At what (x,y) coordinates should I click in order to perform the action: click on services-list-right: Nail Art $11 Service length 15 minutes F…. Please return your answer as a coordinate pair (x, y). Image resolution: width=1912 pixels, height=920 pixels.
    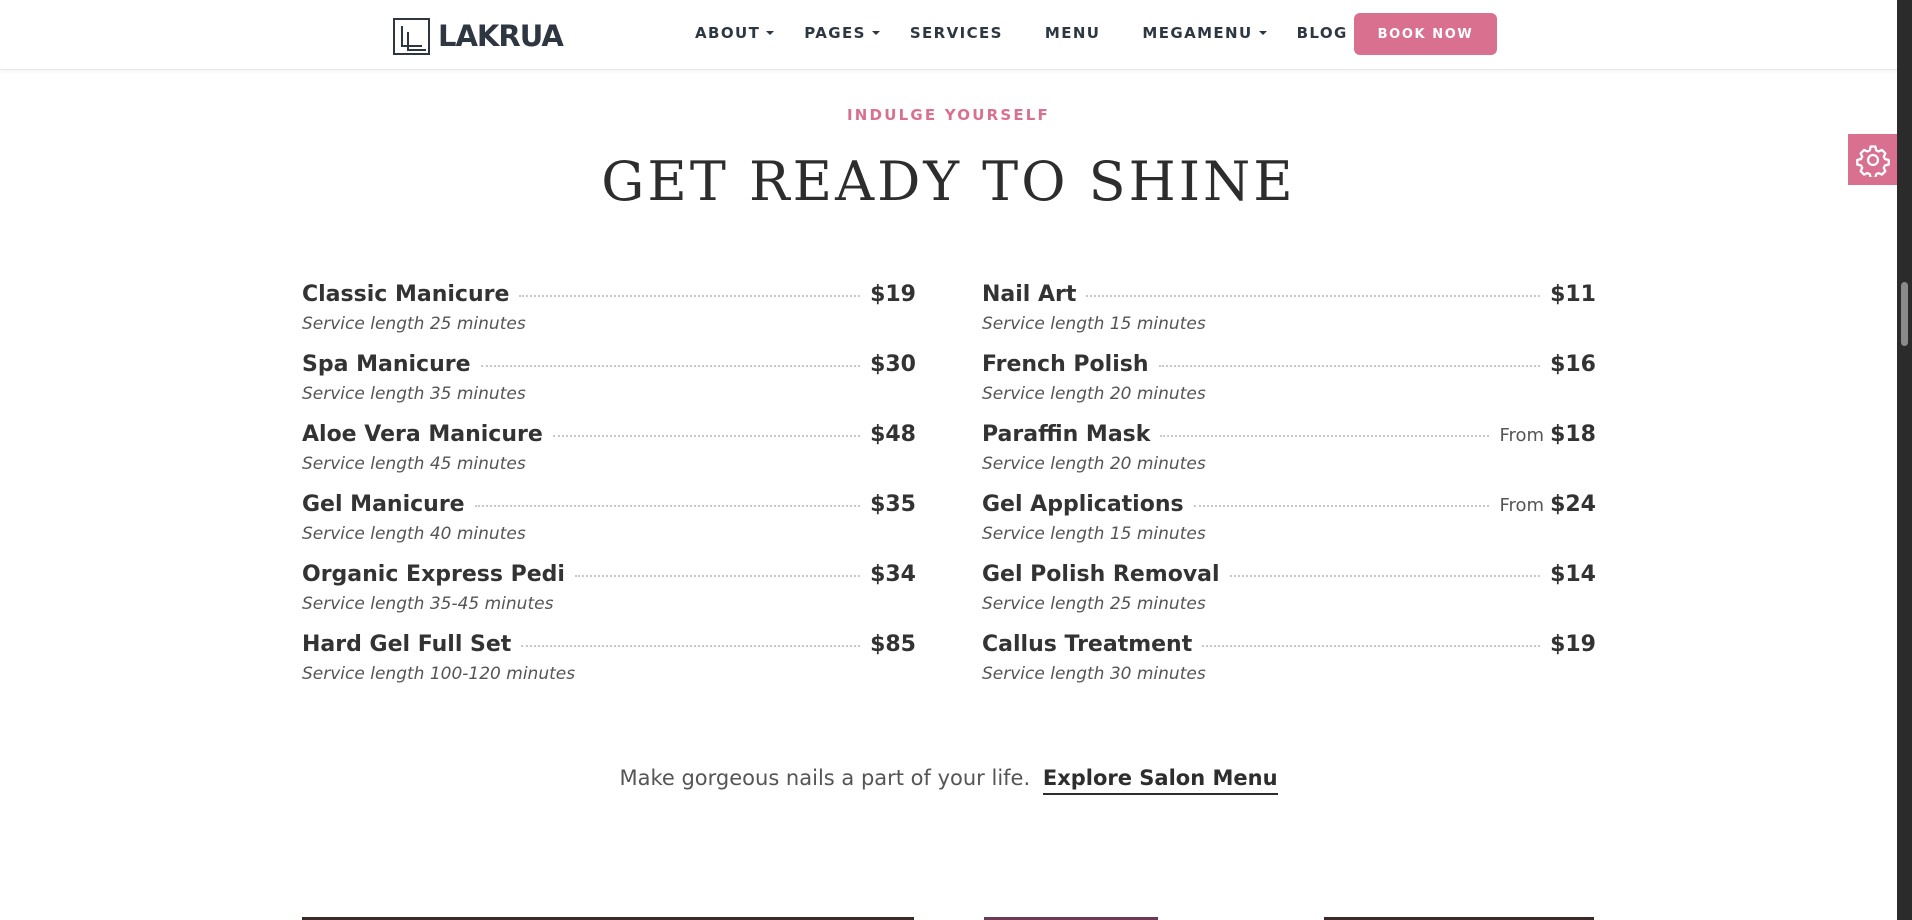
    Looking at the image, I should click on (1289, 492).